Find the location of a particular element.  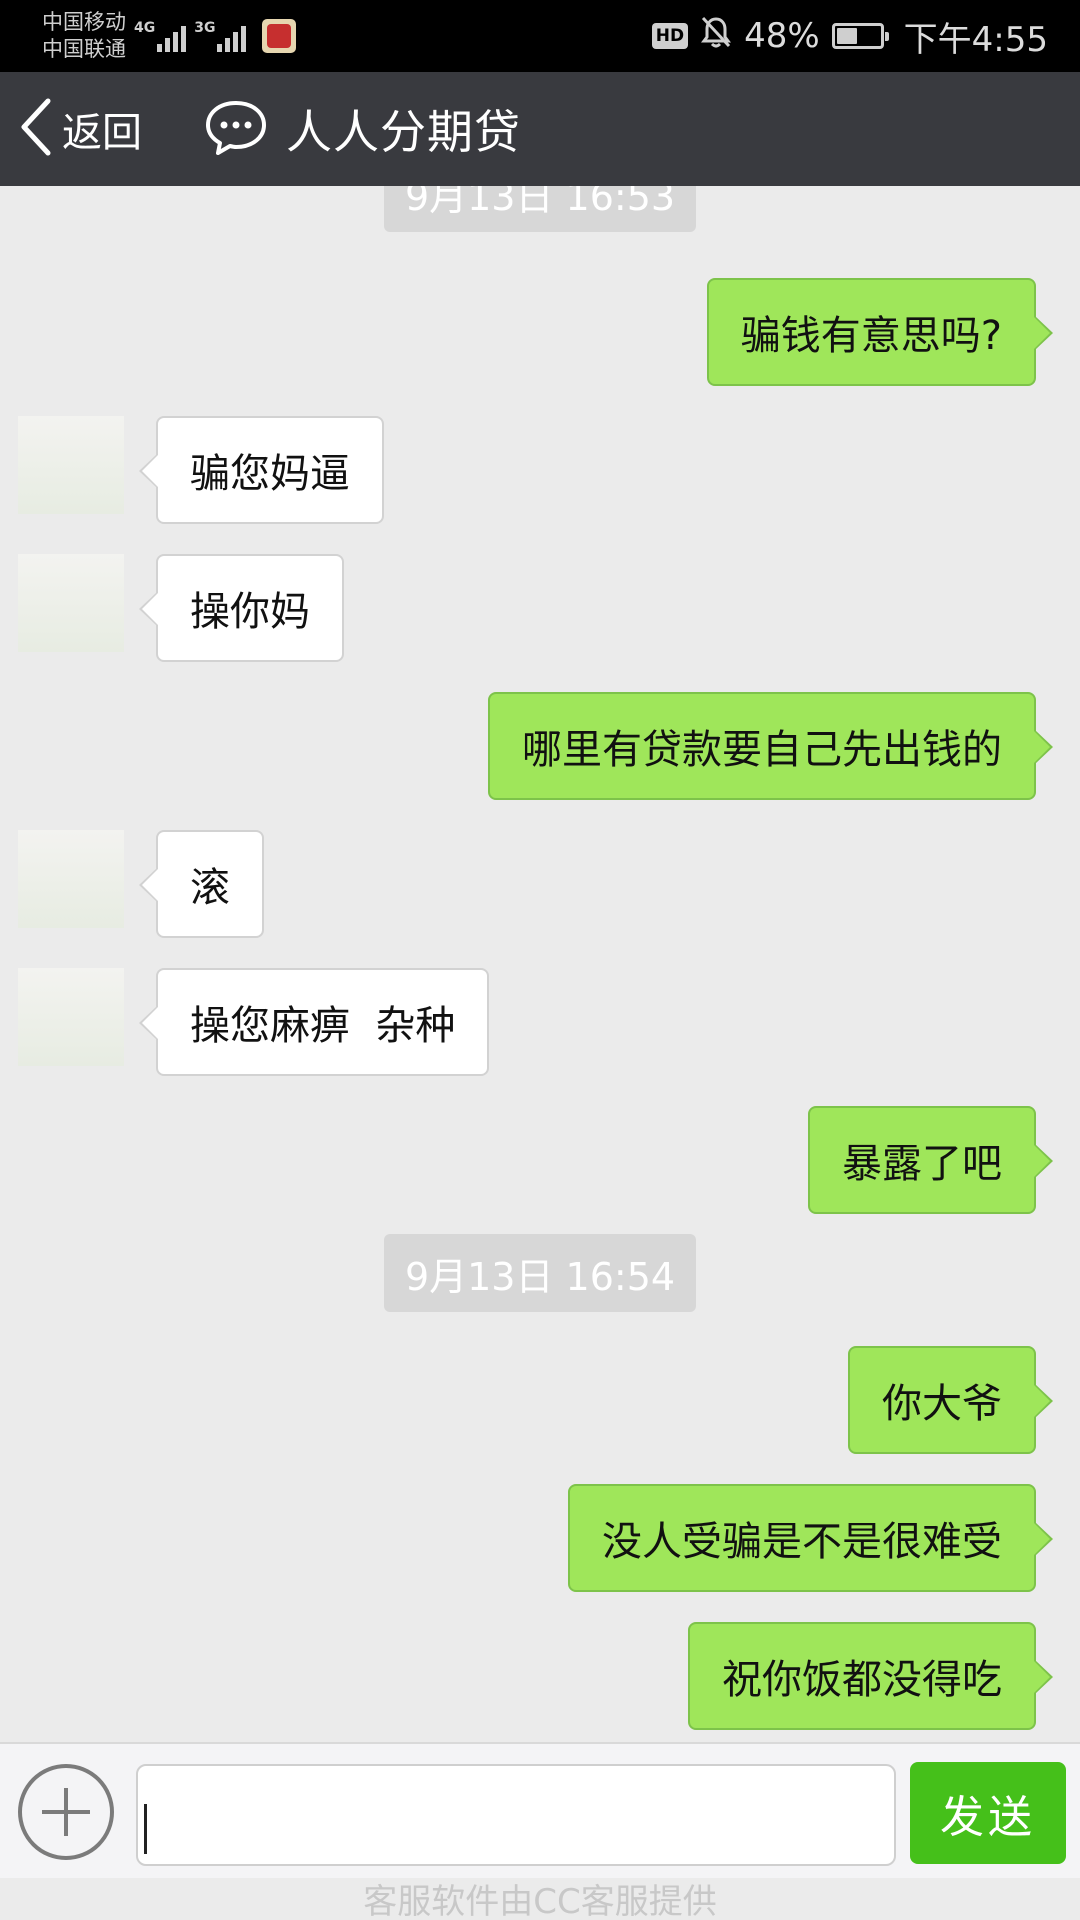

input-bar: 发送 is located at coordinates (540, 1810).